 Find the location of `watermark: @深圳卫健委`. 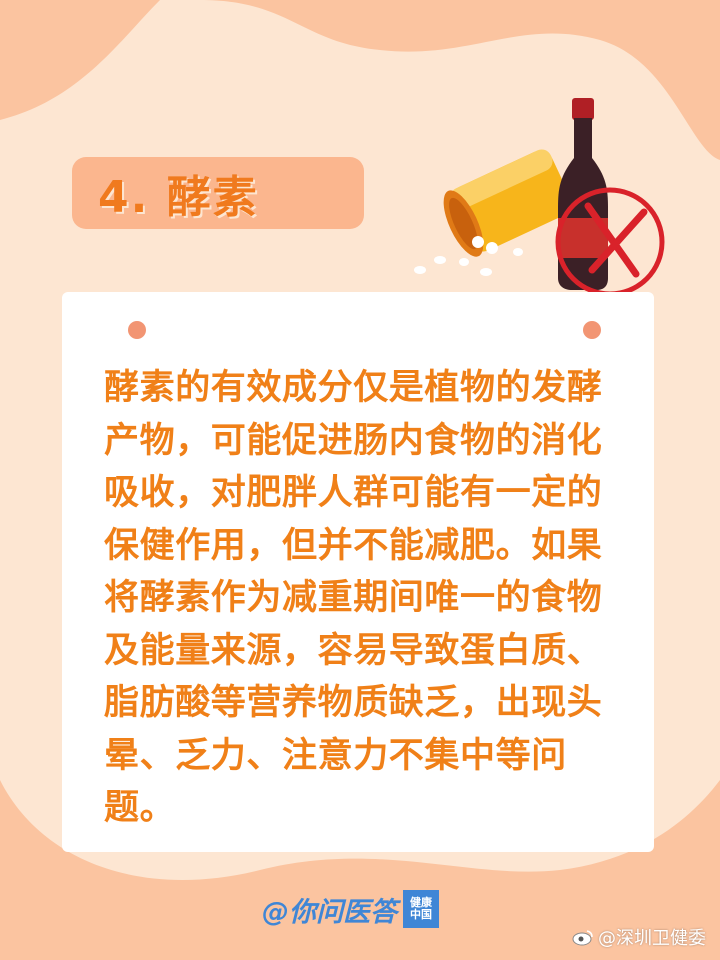

watermark: @深圳卫健委 is located at coordinates (639, 937).